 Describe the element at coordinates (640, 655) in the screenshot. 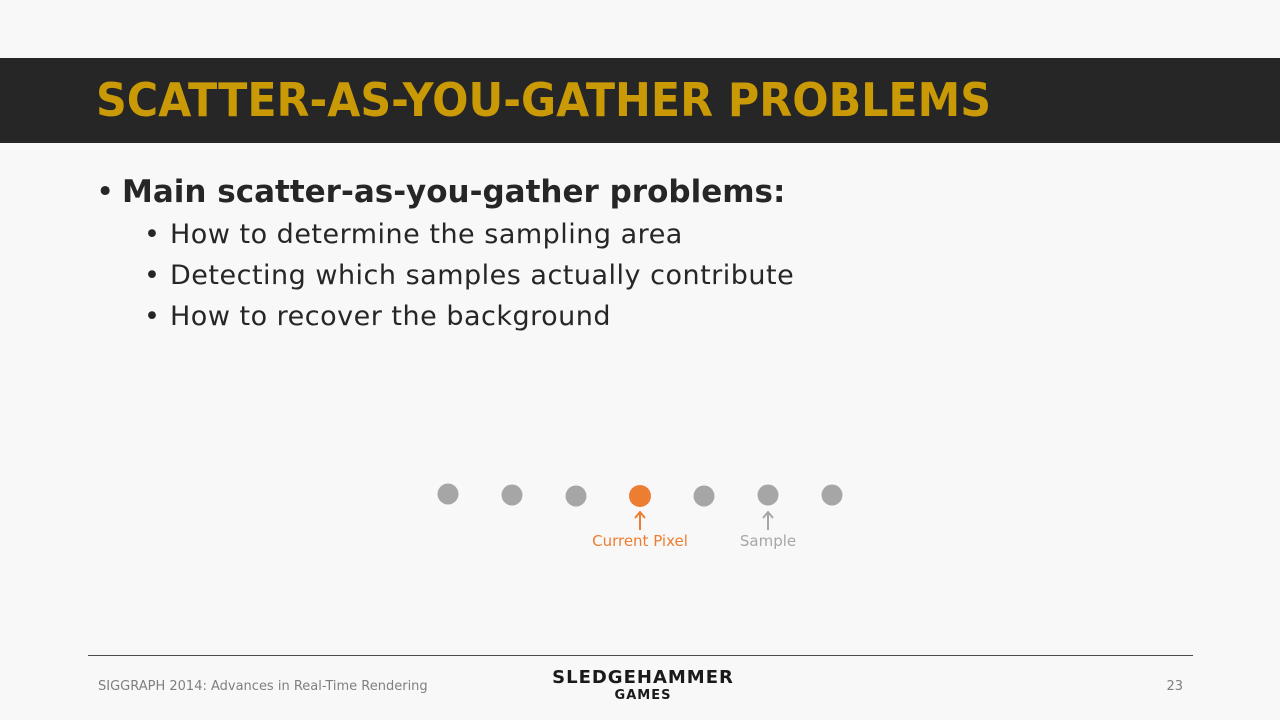

I see `footer-divider` at that location.